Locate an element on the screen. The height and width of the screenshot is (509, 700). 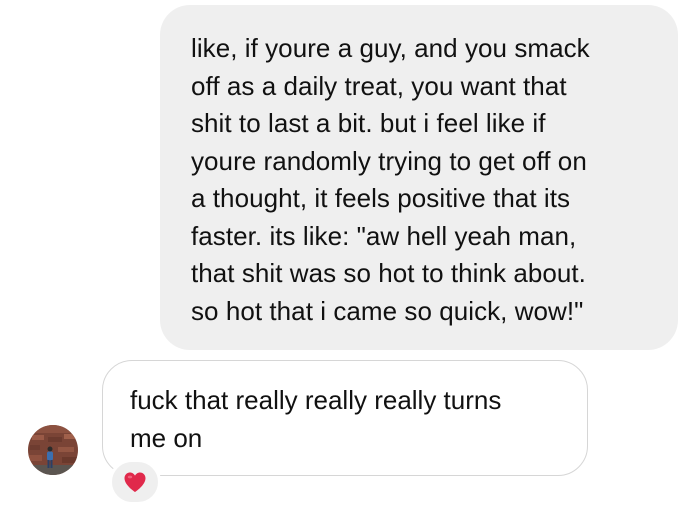
reaction-badge is located at coordinates (135, 482).